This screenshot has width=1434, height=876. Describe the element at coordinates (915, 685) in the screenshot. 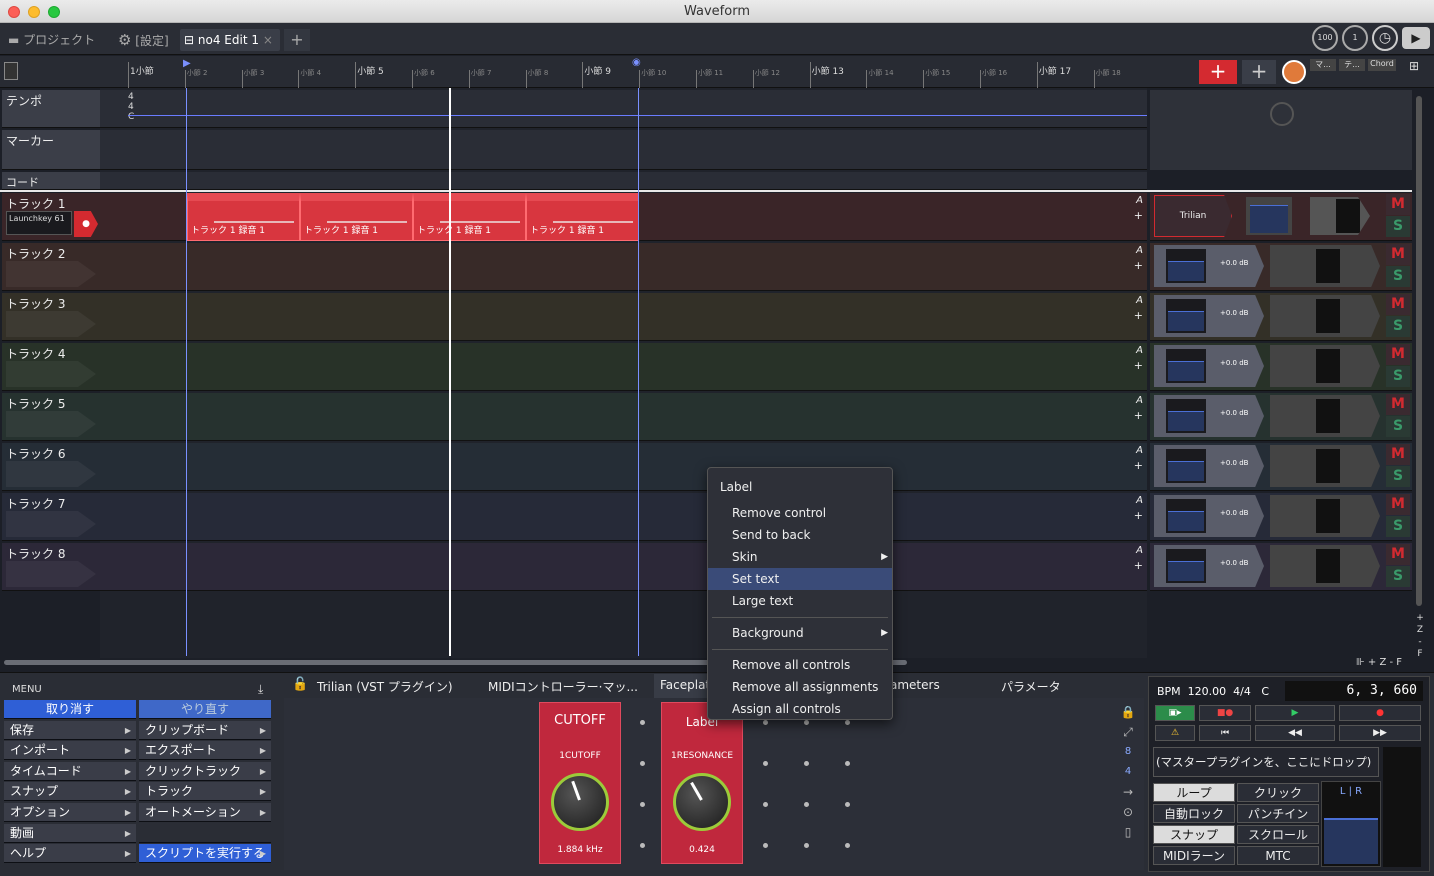

I see `tab-parameters-en: ameters` at that location.